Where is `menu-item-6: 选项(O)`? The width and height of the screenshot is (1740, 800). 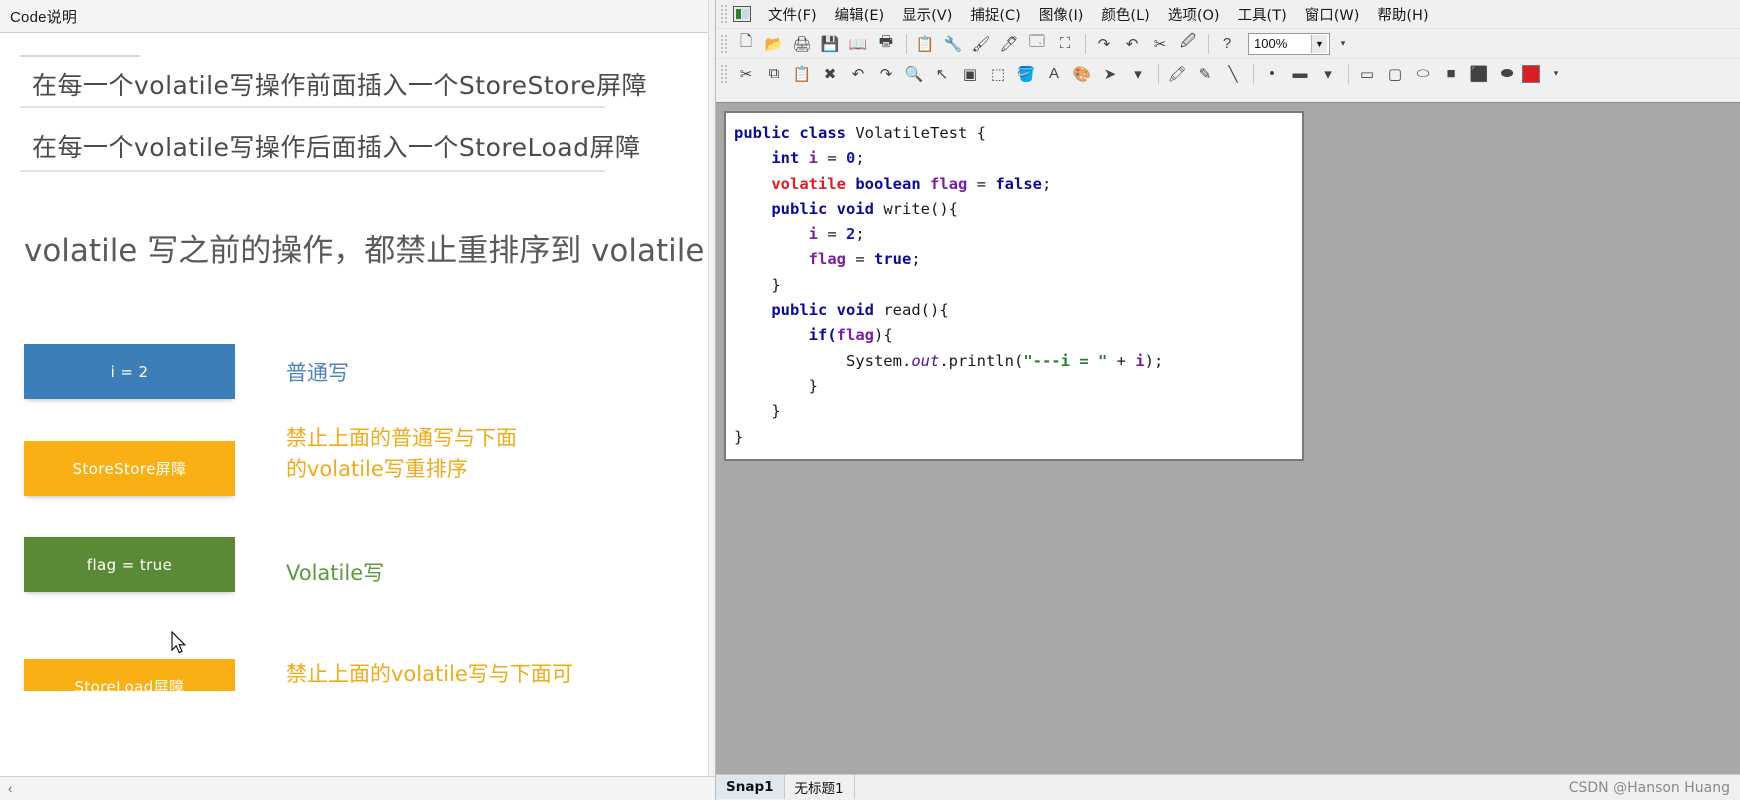
menu-item-6: 选项(O) is located at coordinates (1194, 14).